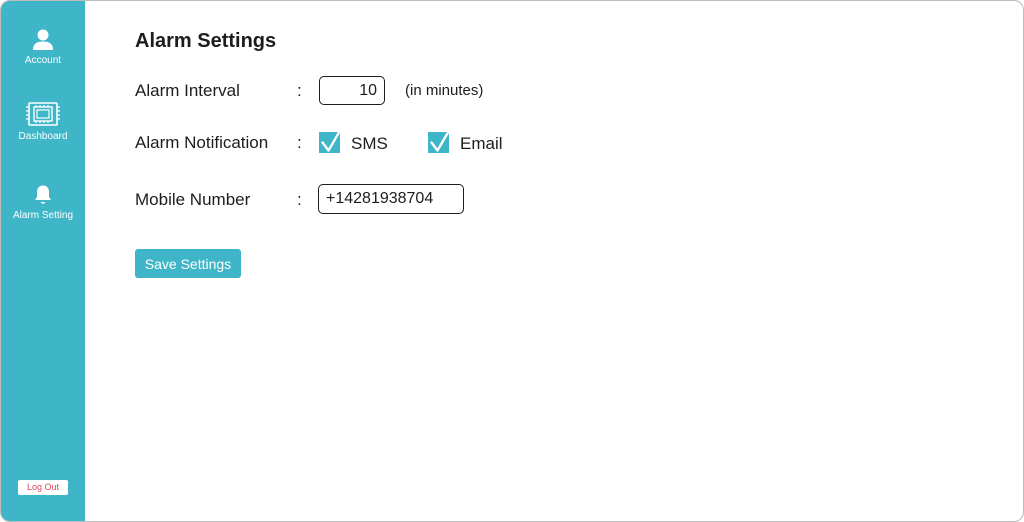 The height and width of the screenshot is (522, 1024). I want to click on email-checkbox-label: Email, so click(481, 144).